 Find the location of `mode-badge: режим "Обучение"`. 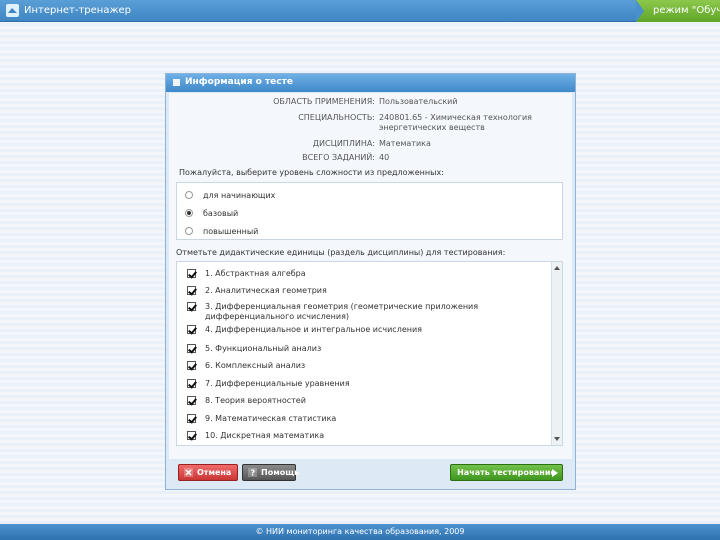

mode-badge: режим "Обучение" is located at coordinates (678, 11).